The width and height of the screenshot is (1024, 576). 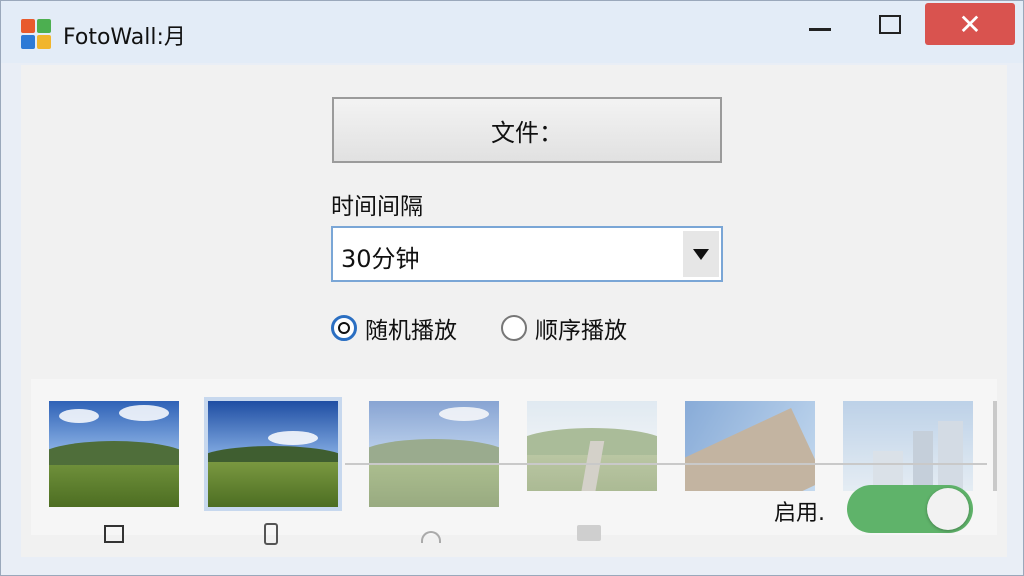 What do you see at coordinates (114, 534) in the screenshot?
I see `tablet-icon` at bounding box center [114, 534].